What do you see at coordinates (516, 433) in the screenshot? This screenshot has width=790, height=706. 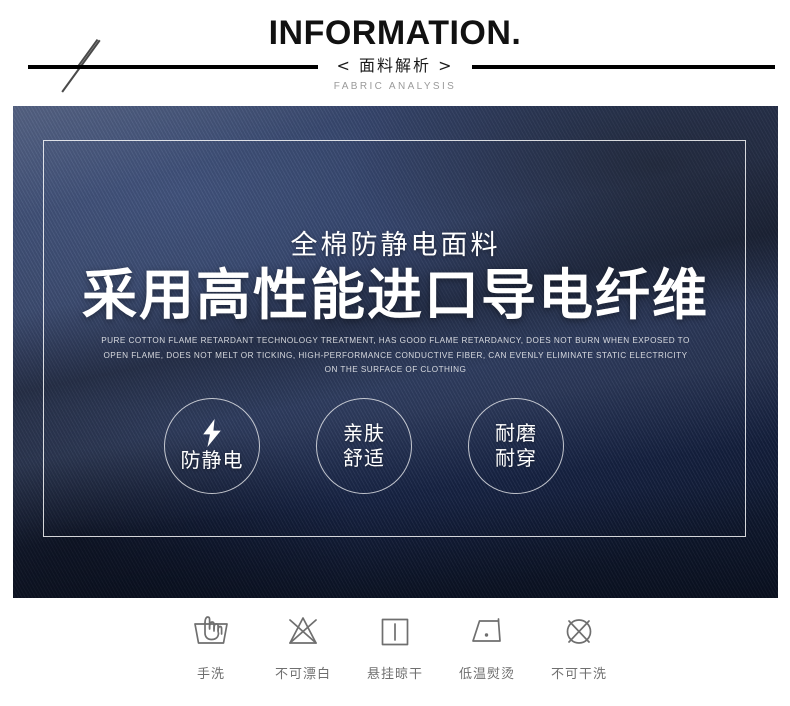 I see `feature-badge-durable-line1: 耐磨` at bounding box center [516, 433].